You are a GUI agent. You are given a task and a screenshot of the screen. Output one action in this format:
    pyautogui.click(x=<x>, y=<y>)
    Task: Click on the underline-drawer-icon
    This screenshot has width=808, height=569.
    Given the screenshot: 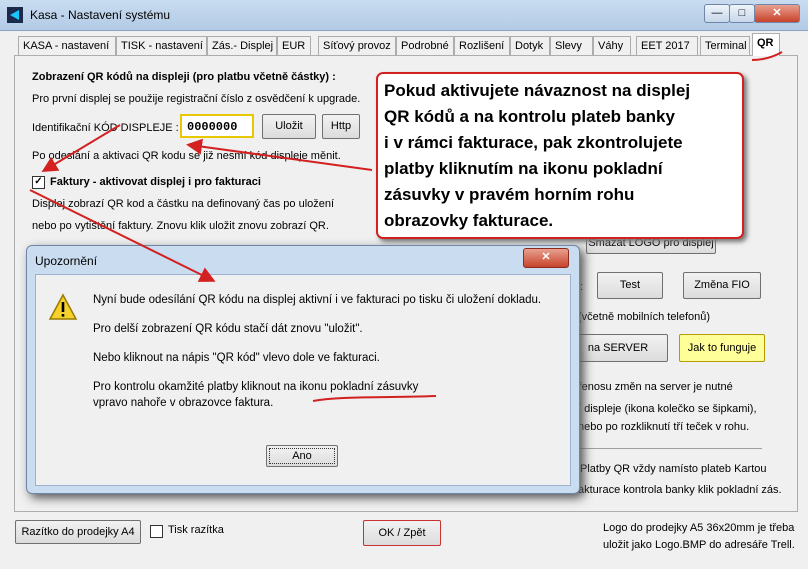 What is the action you would take?
    pyautogui.click(x=374, y=398)
    